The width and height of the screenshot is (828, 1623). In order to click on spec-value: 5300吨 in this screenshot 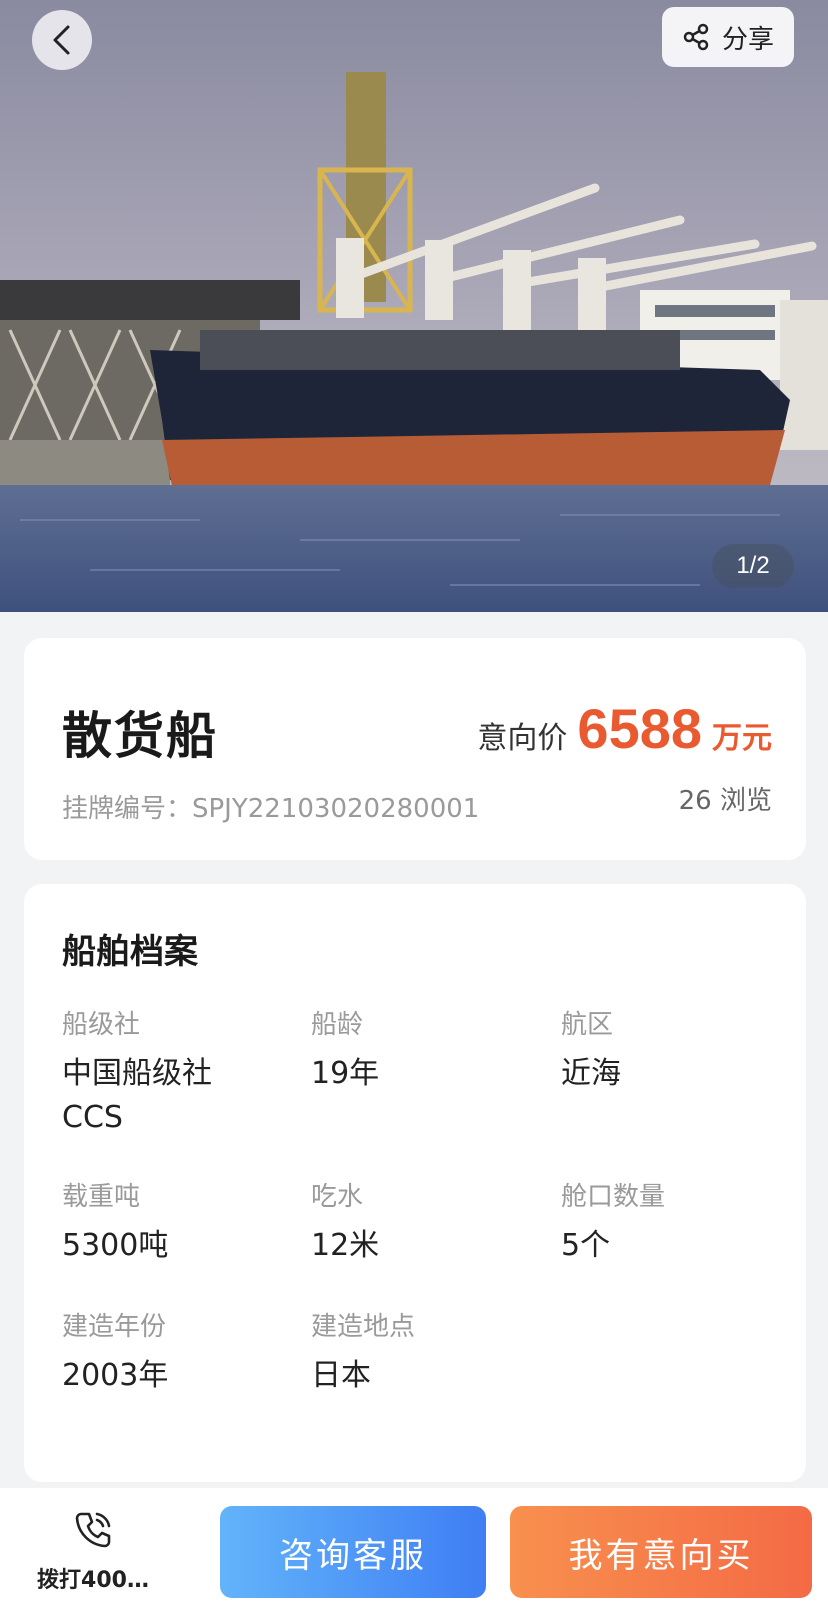, I will do `click(115, 1245)`.